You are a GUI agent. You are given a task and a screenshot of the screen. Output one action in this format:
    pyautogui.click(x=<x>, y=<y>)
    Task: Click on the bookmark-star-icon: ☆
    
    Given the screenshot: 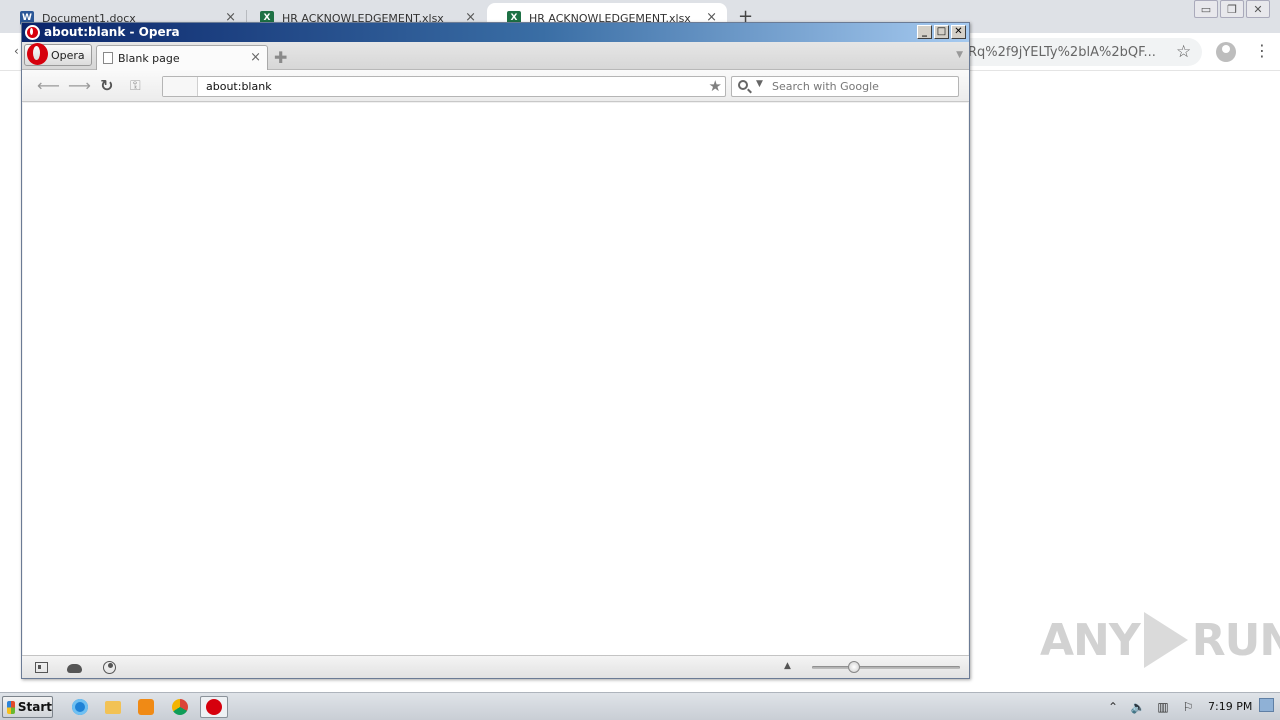 What is the action you would take?
    pyautogui.click(x=1183, y=52)
    